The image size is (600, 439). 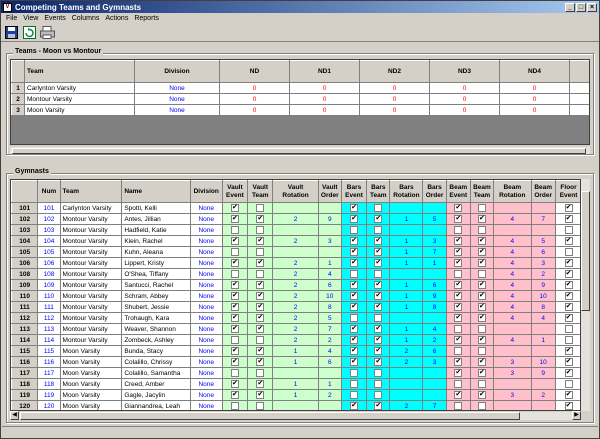 What do you see at coordinates (482, 263) in the screenshot?
I see `beam-team-cell: ✔` at bounding box center [482, 263].